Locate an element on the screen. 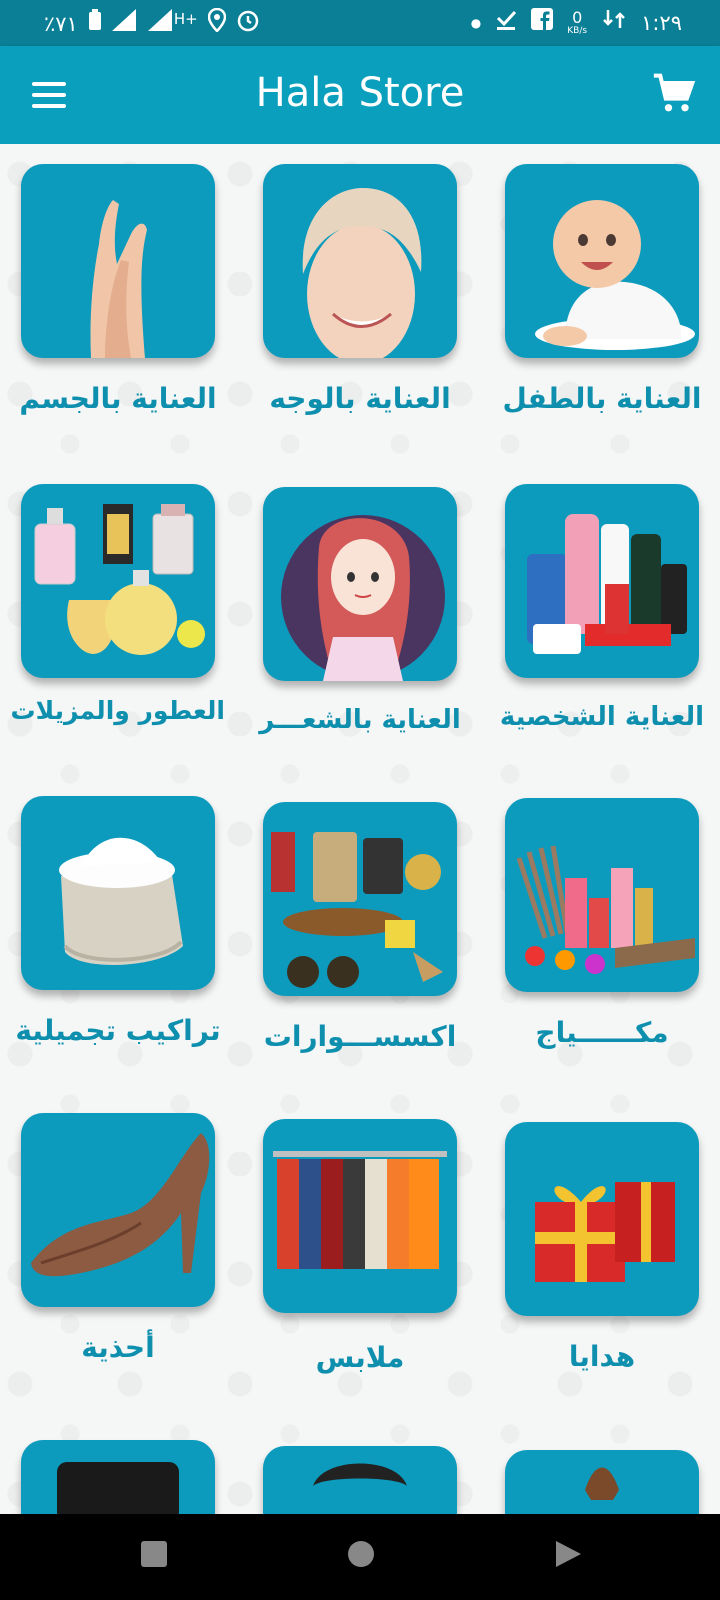 The image size is (720, 1600). category-personal-care: العناية الشخصية is located at coordinates (602, 608).